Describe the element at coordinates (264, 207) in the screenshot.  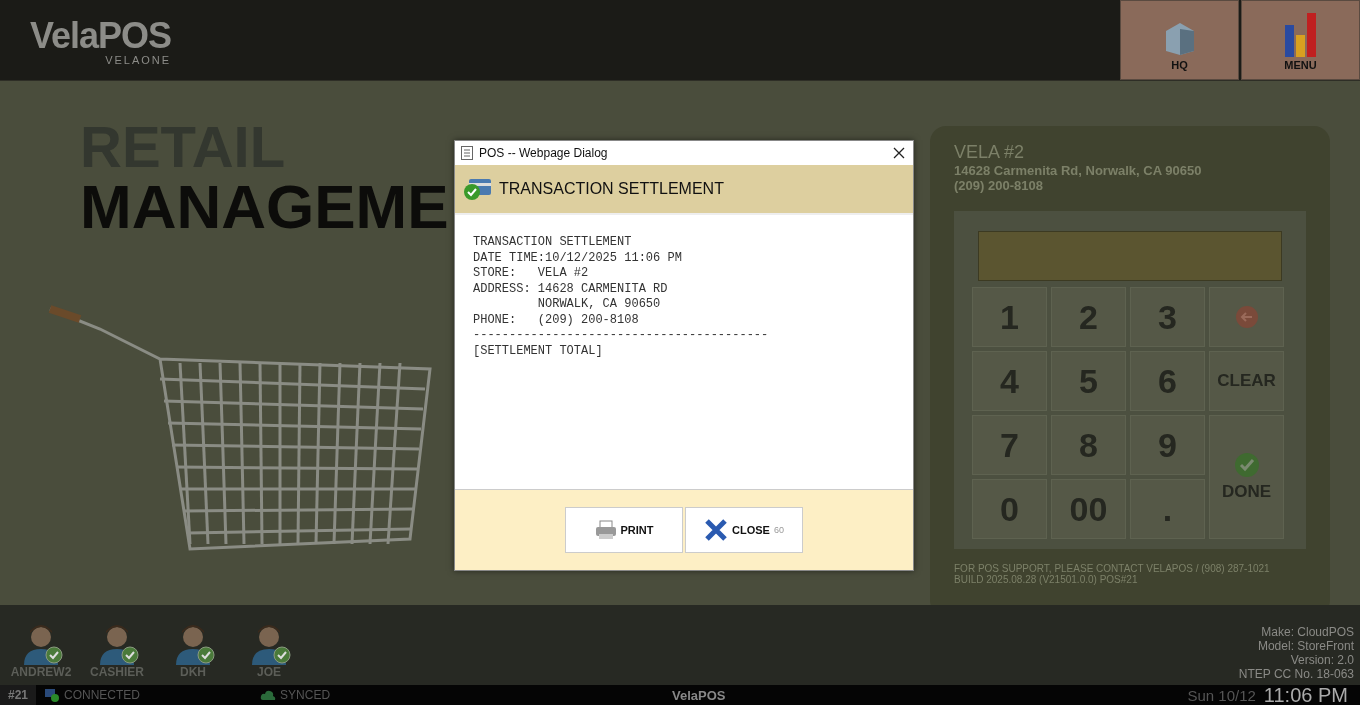
I see `management-title: MANAGEME` at that location.